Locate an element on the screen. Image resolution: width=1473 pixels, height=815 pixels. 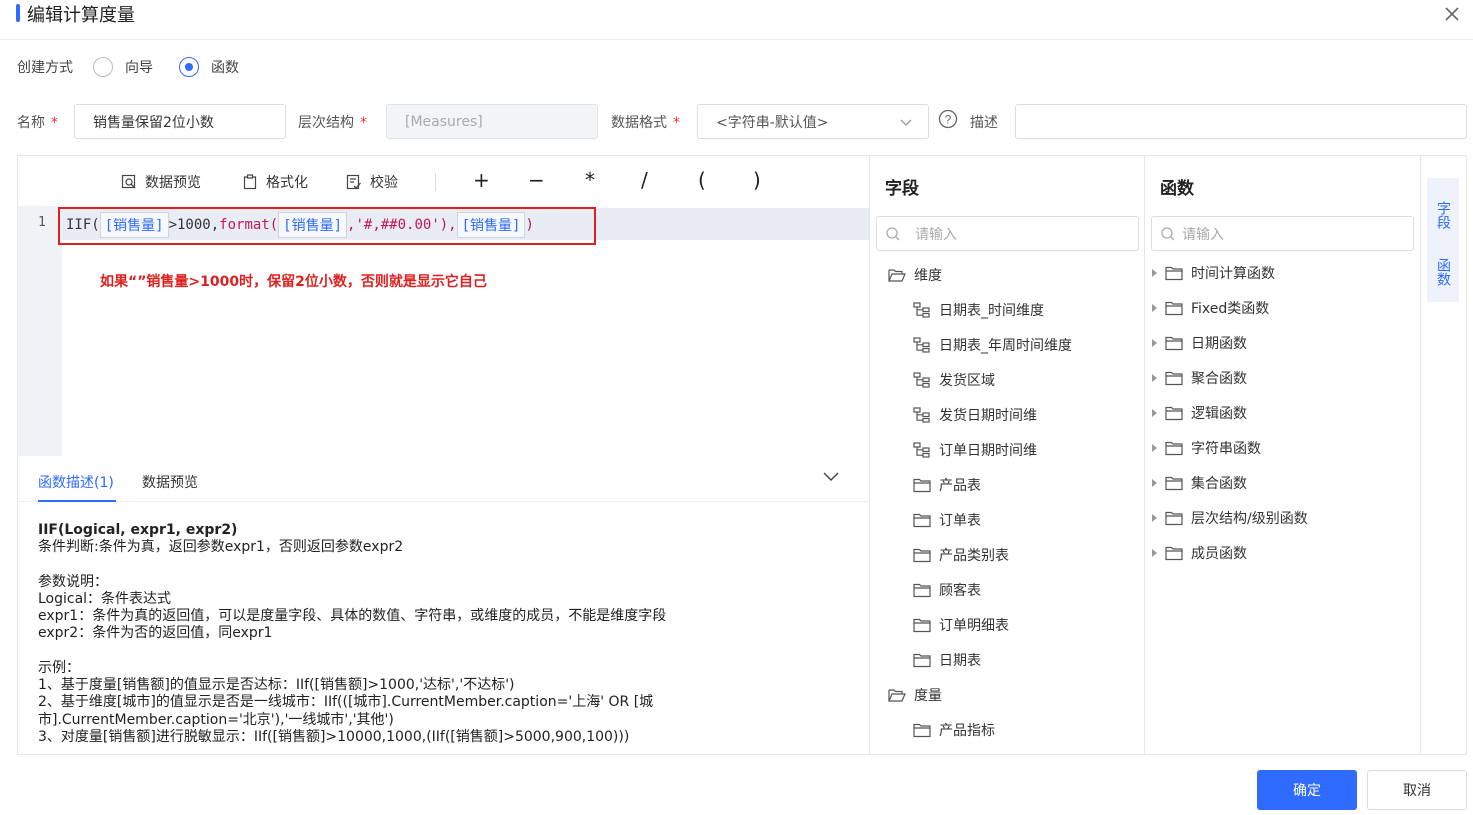
tree-item-hierarchy: 订单日期时间维 is located at coordinates (975, 450).